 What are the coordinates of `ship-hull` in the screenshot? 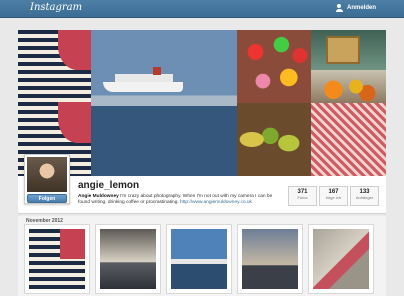 It's located at (143, 87).